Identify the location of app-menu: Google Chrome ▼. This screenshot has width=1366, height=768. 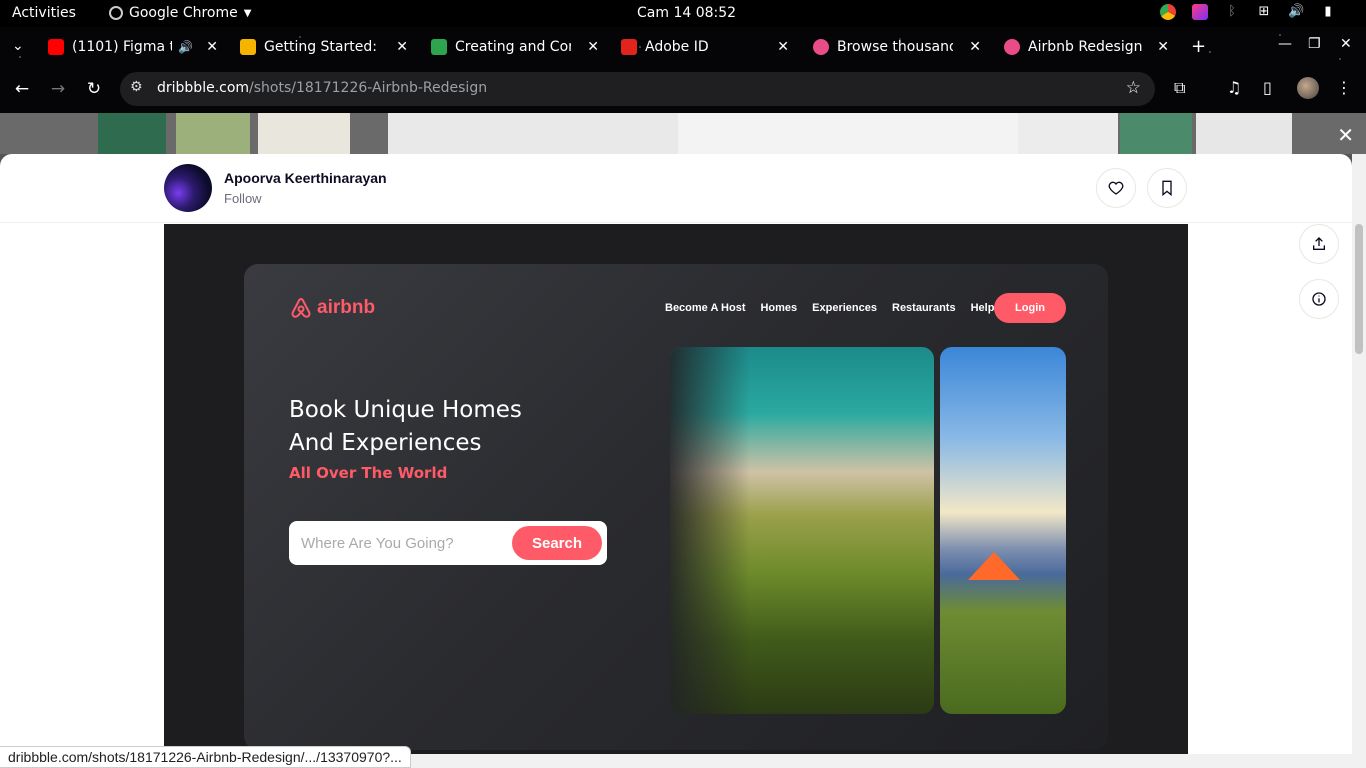
(180, 13).